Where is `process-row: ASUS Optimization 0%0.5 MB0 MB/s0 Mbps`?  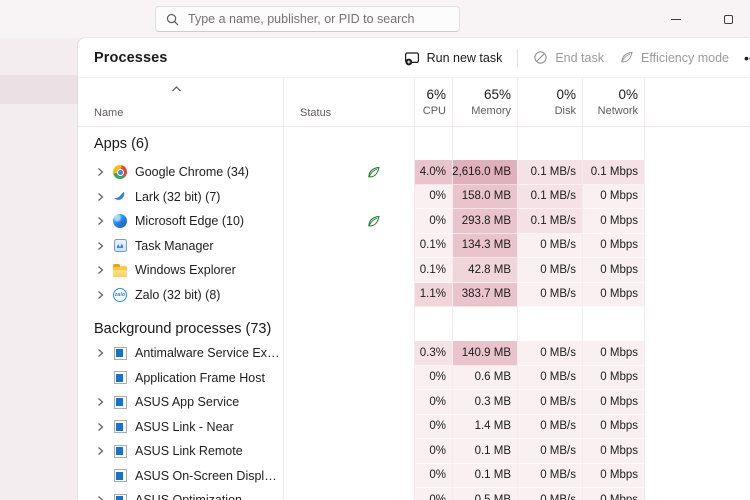
process-row: ASUS Optimization 0%0.5 MB0 MB/s0 Mbps is located at coordinates (414, 494).